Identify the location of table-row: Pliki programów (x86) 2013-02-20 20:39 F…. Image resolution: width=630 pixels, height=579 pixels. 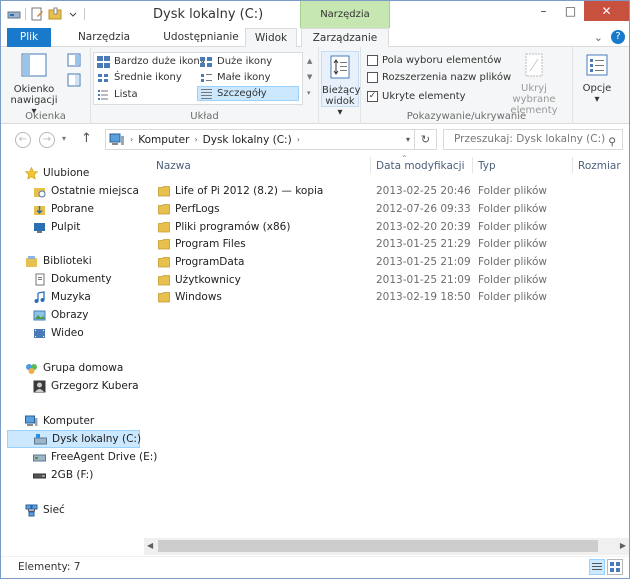
(386, 227).